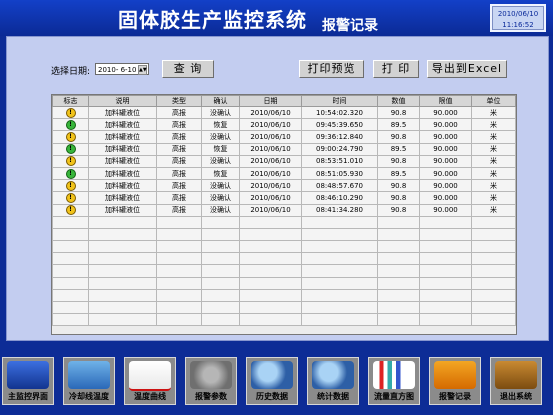 This screenshot has width=553, height=415. I want to click on column-header: 限值, so click(445, 101).